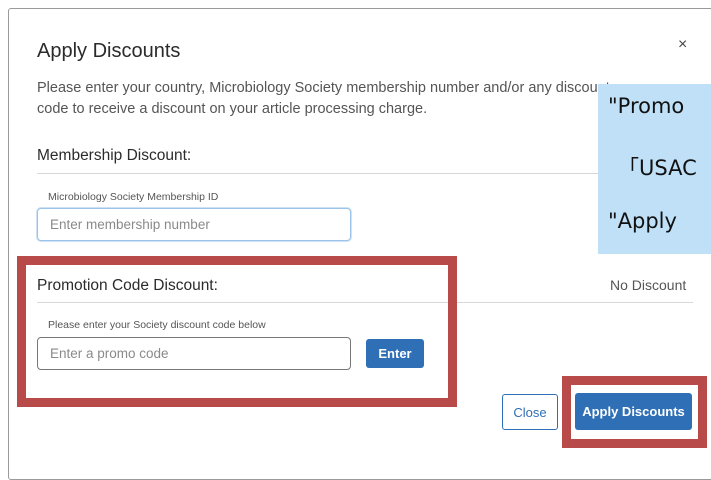 This screenshot has width=711, height=480. I want to click on dialog-title: Apply Discounts, so click(109, 51).